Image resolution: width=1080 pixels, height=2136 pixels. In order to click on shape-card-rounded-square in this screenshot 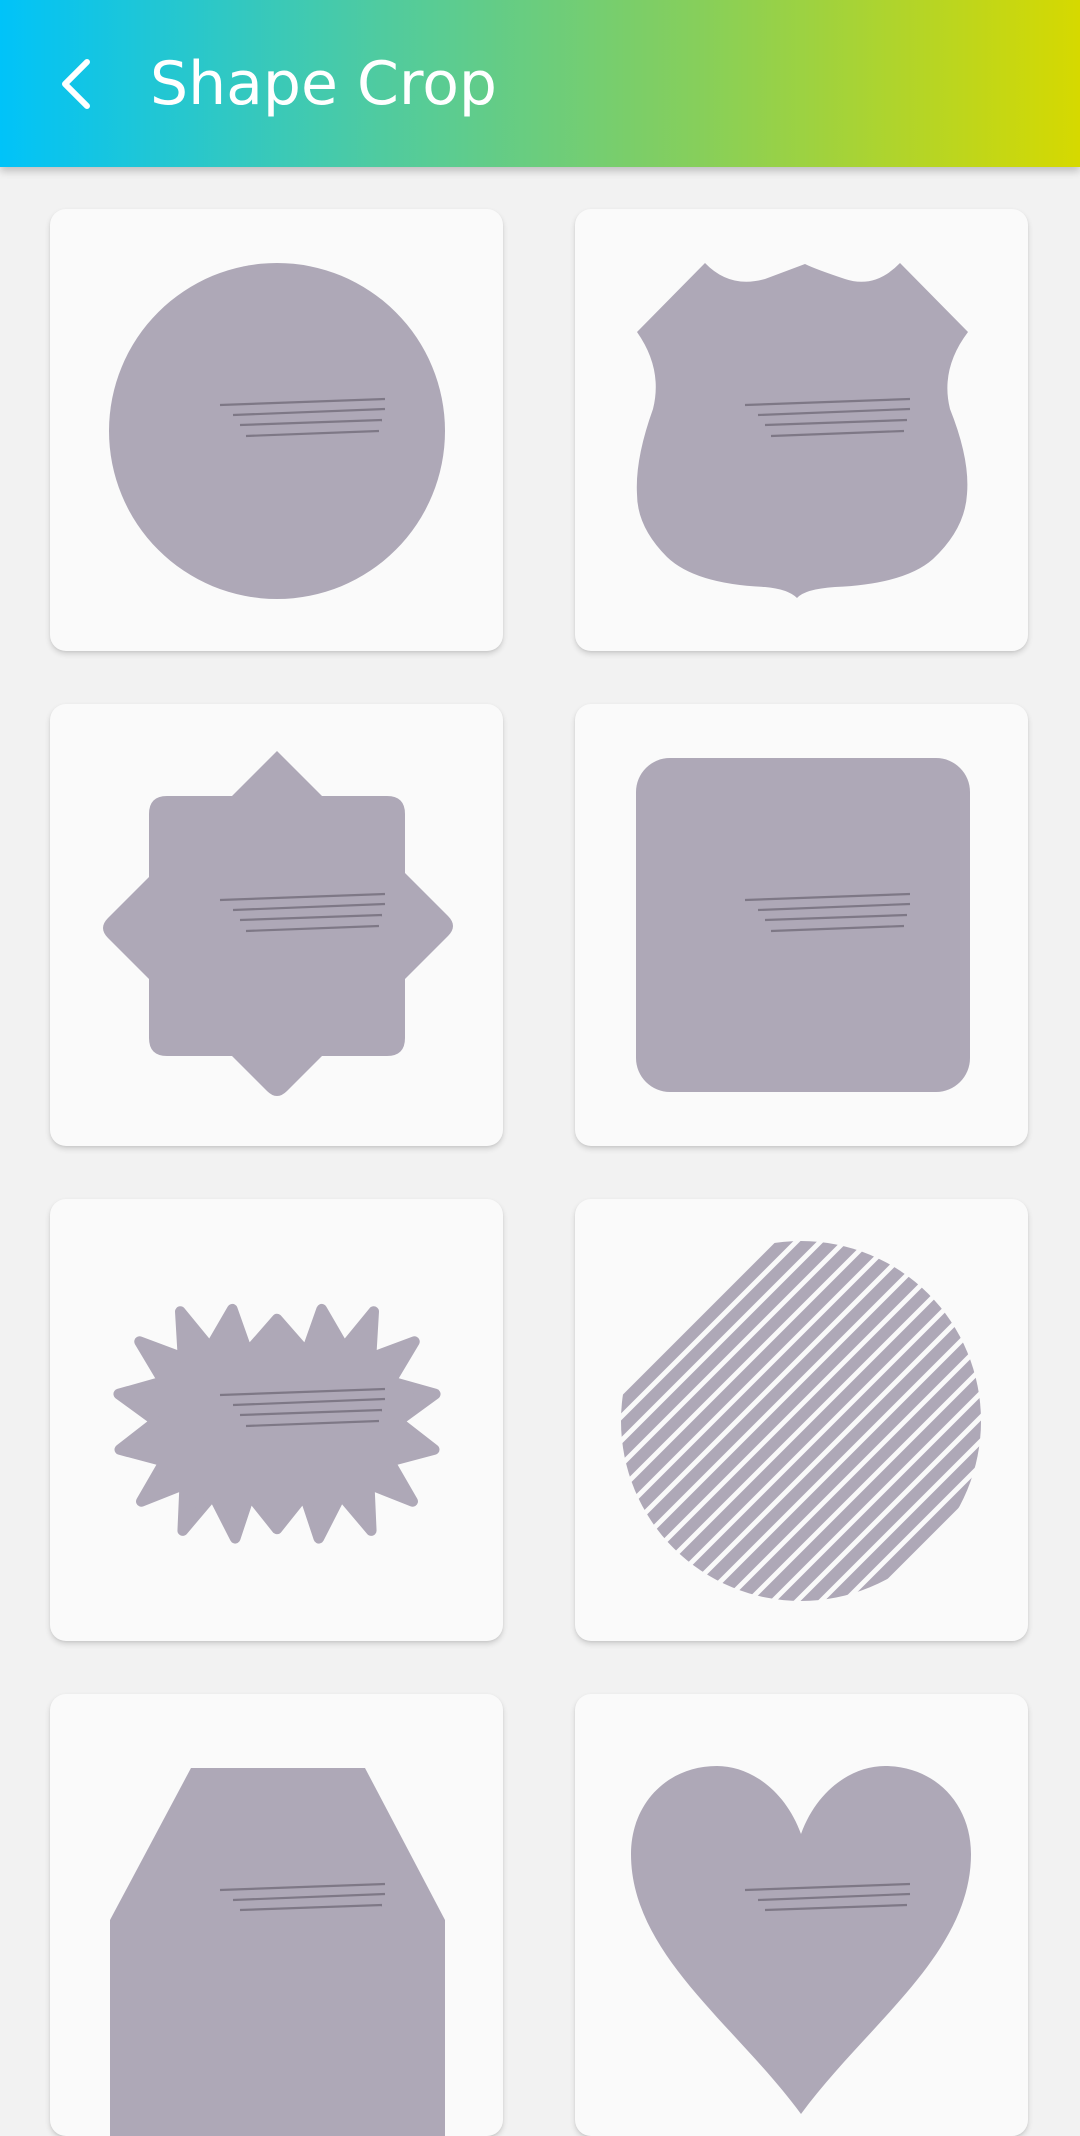, I will do `click(801, 925)`.